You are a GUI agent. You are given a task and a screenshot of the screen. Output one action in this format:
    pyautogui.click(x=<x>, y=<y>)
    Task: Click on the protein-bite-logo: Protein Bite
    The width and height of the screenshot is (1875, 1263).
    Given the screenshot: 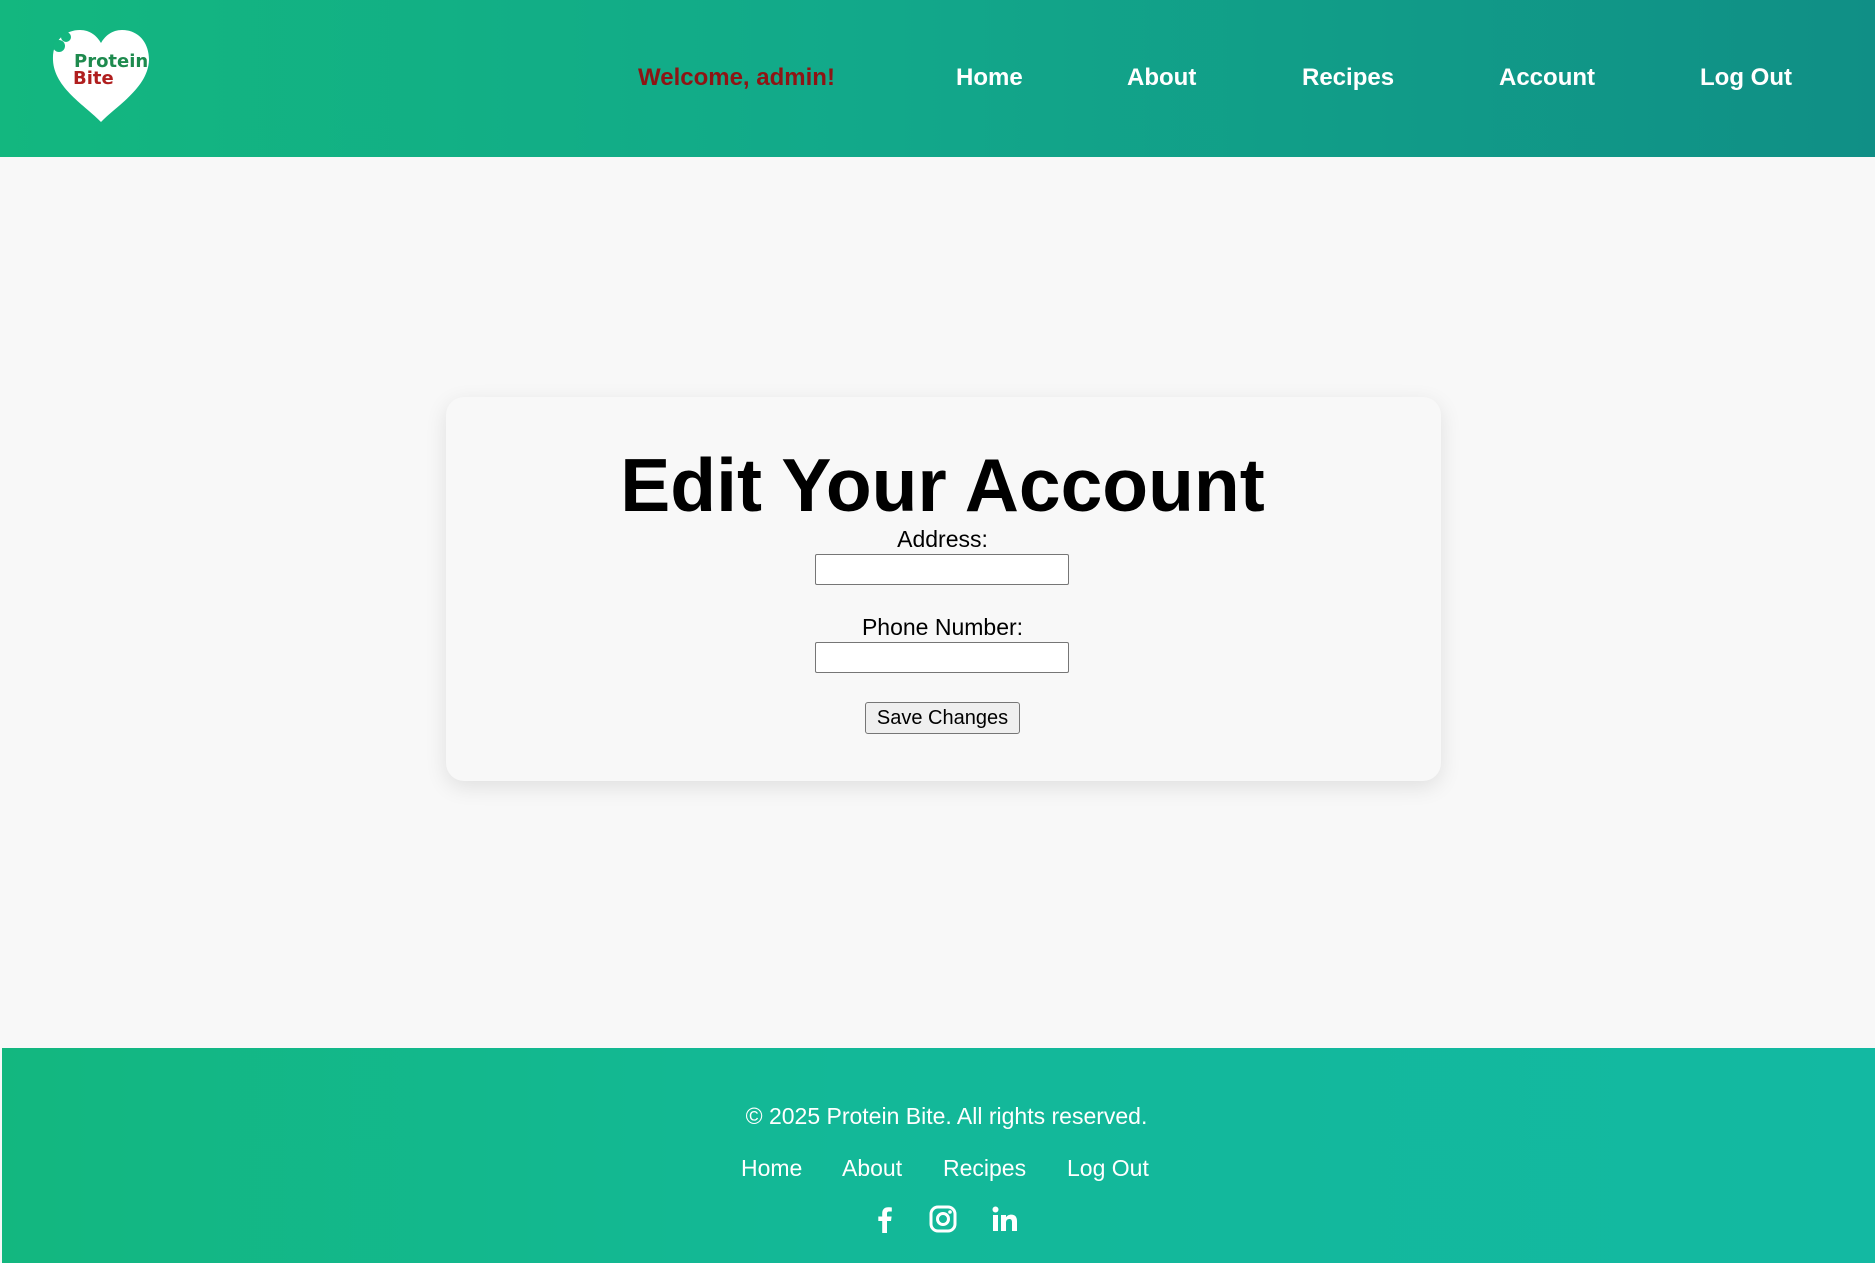 What is the action you would take?
    pyautogui.click(x=101, y=75)
    